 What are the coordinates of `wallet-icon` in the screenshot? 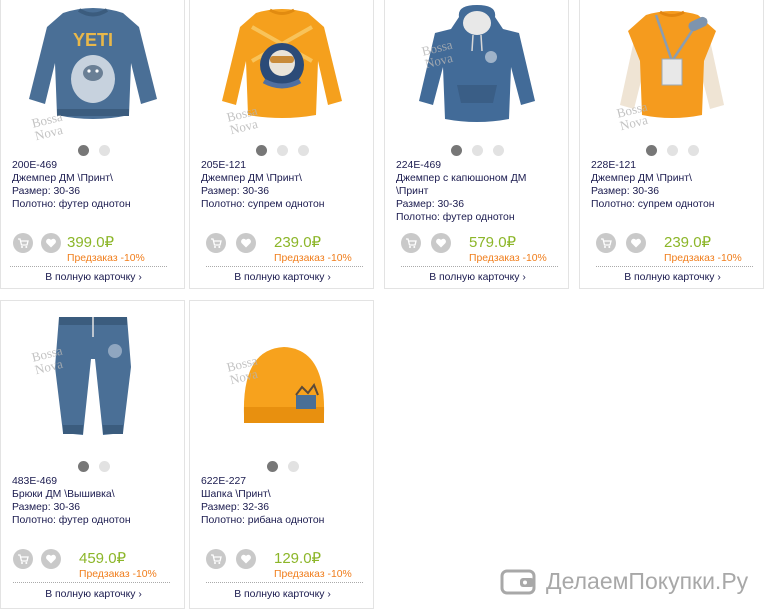 It's located at (518, 582).